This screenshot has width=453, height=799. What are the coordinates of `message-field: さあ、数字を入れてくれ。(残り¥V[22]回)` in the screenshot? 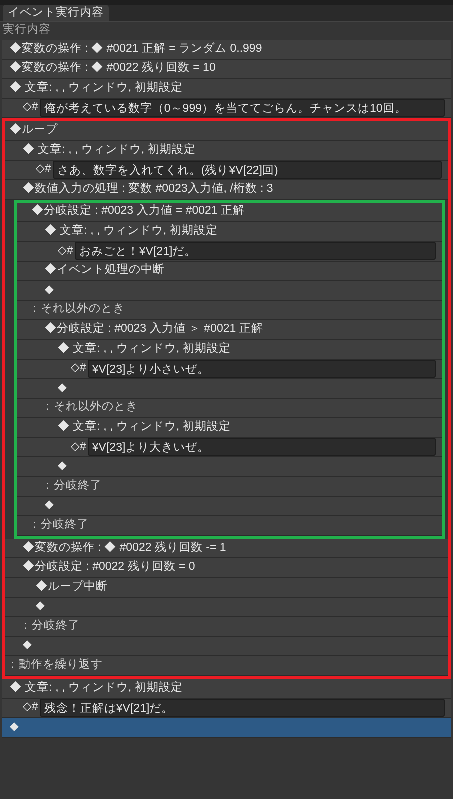 It's located at (247, 169).